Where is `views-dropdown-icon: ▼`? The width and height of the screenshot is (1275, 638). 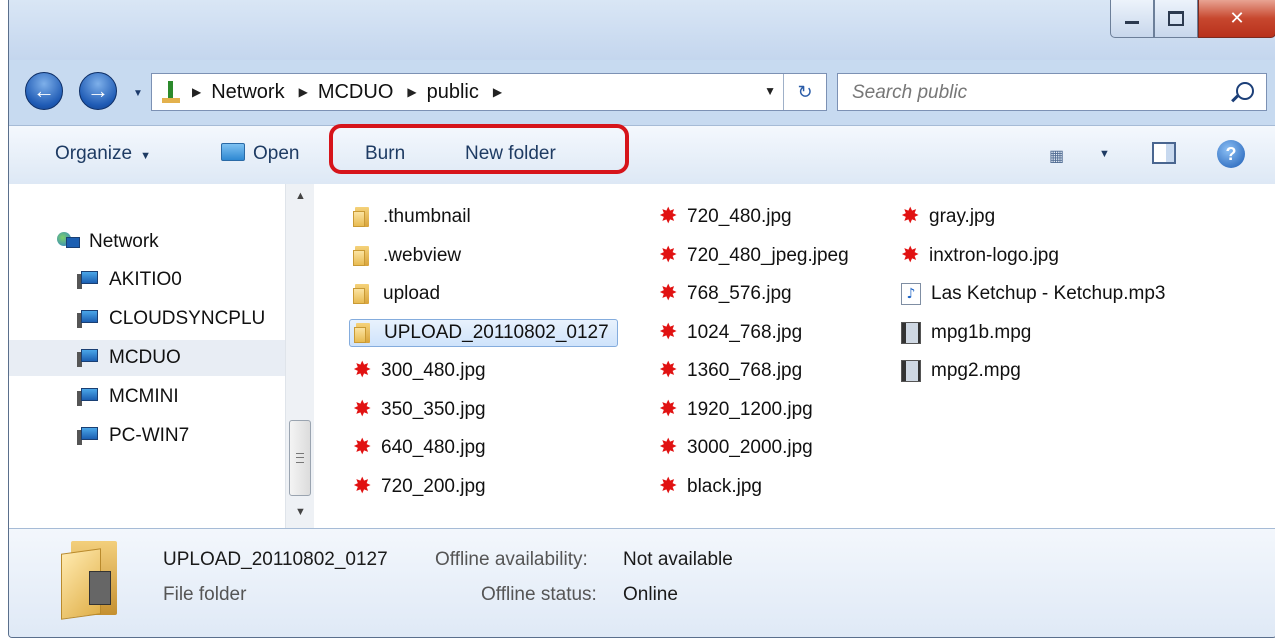
views-dropdown-icon: ▼ is located at coordinates (1104, 154).